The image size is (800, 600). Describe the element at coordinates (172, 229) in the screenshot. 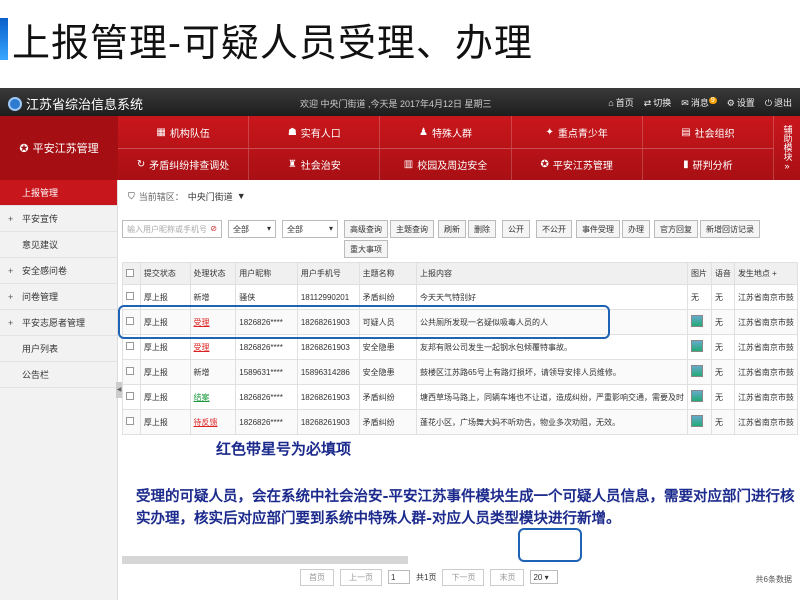

I see `search-input: 输入用户昵称或手机号 ⊘` at that location.